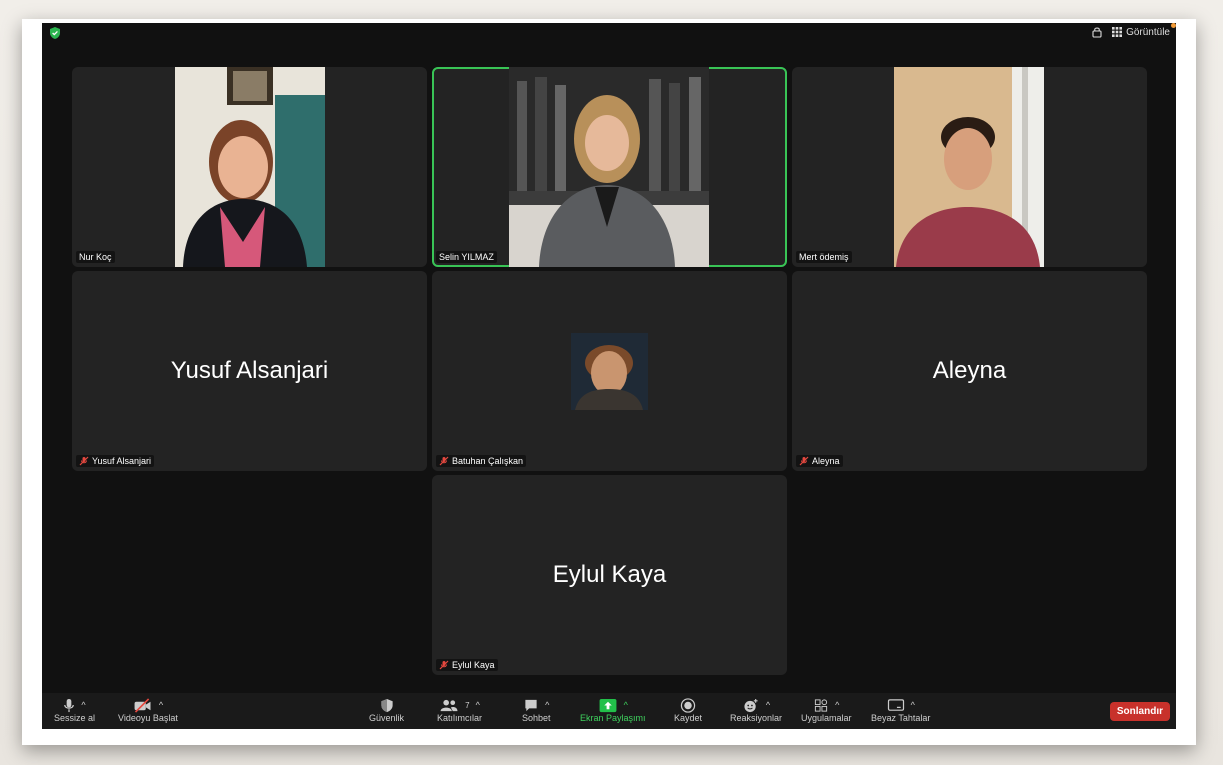  What do you see at coordinates (768, 705) in the screenshot?
I see `reactions-options-caret: ^` at bounding box center [768, 705].